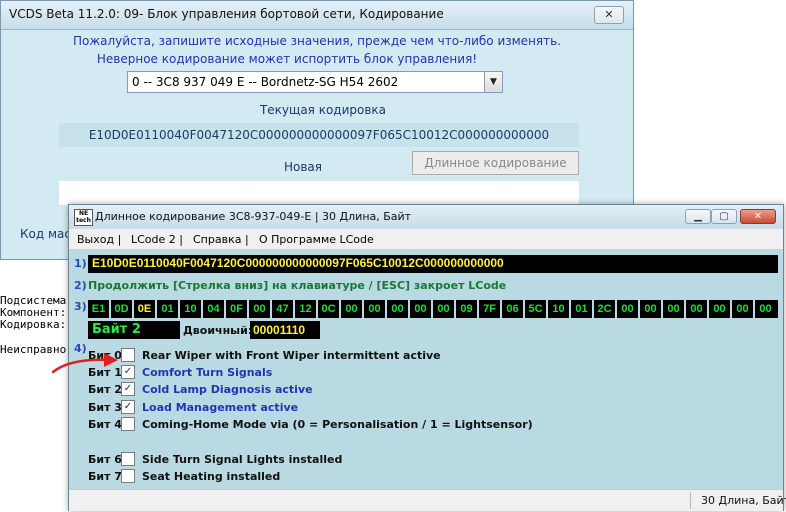 This screenshot has width=786, height=512. What do you see at coordinates (105, 424) in the screenshot?
I see `bit-label: Бит 4` at bounding box center [105, 424].